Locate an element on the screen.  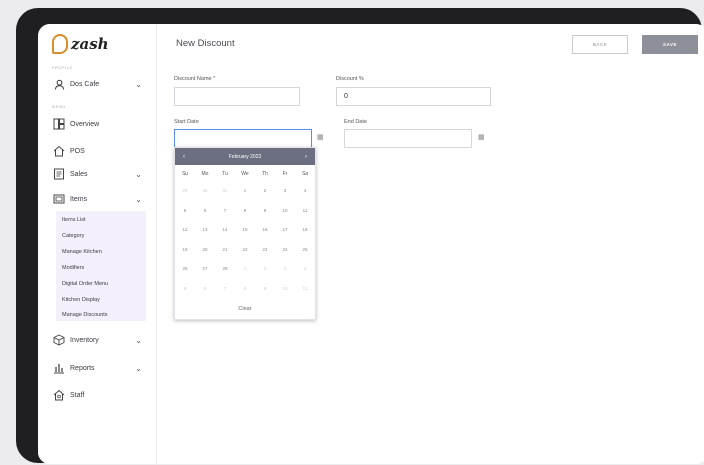
sidebar-item-pos: POS is located at coordinates (100, 151).